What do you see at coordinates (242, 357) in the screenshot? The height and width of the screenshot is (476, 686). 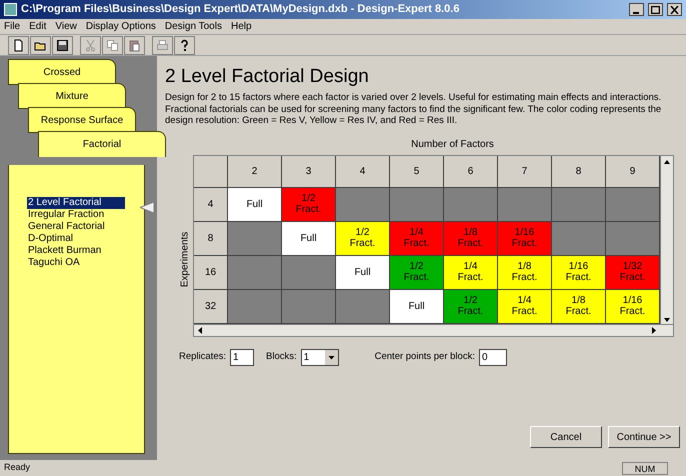 I see `replicates-field: 1` at bounding box center [242, 357].